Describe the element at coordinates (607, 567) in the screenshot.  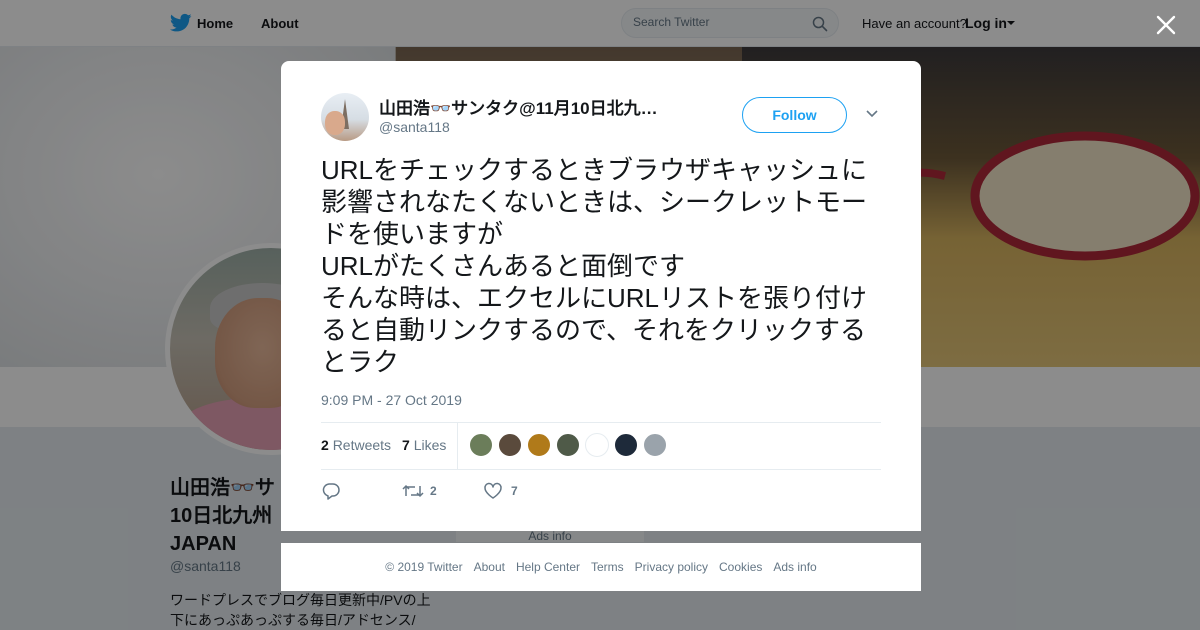
I see `footer-terms-link: Terms` at that location.